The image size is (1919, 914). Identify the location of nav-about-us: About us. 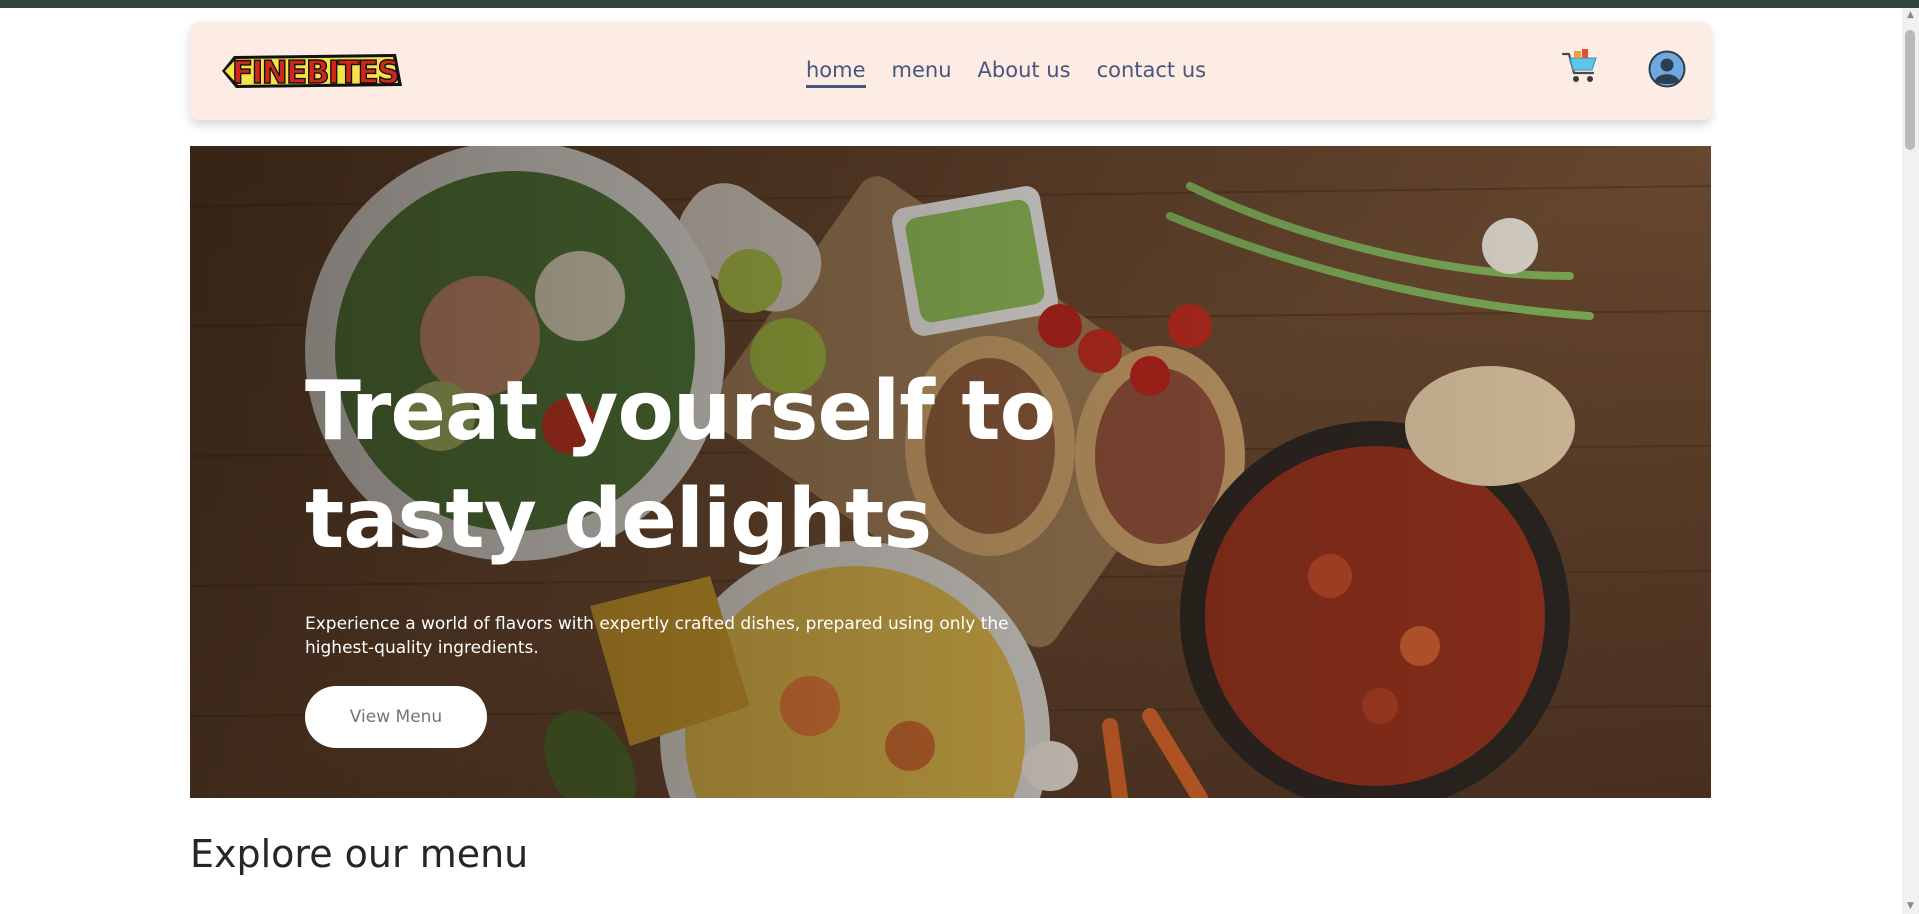
(1024, 73).